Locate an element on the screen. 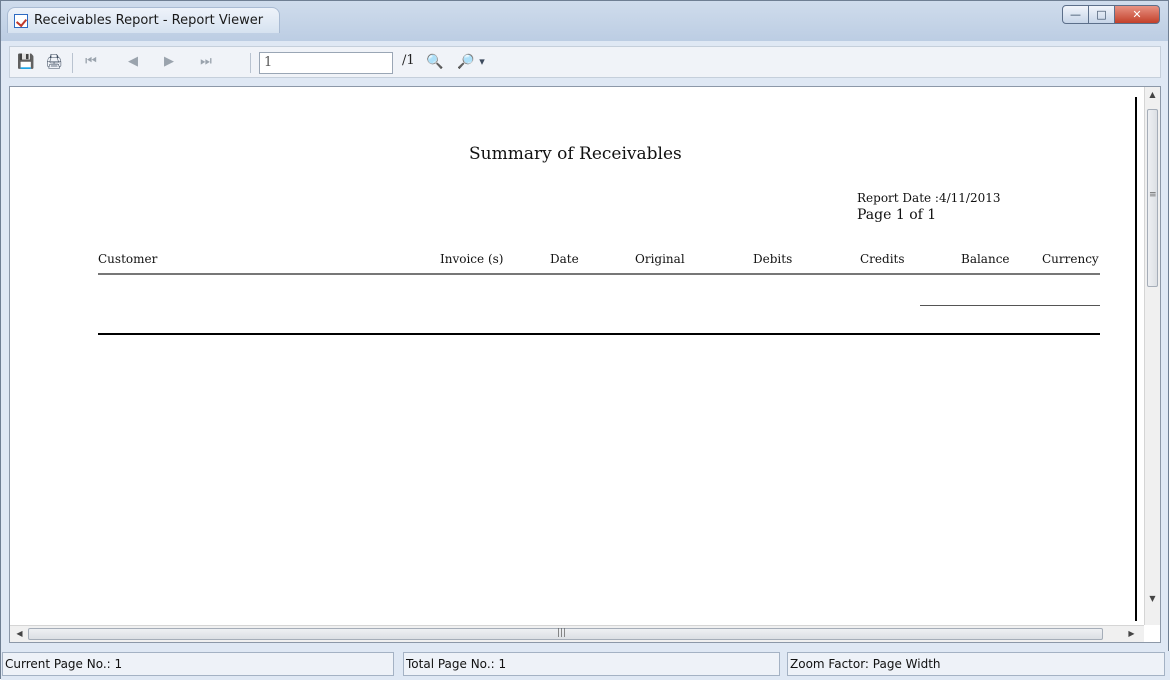  total-pages-label: /1 is located at coordinates (408, 60).